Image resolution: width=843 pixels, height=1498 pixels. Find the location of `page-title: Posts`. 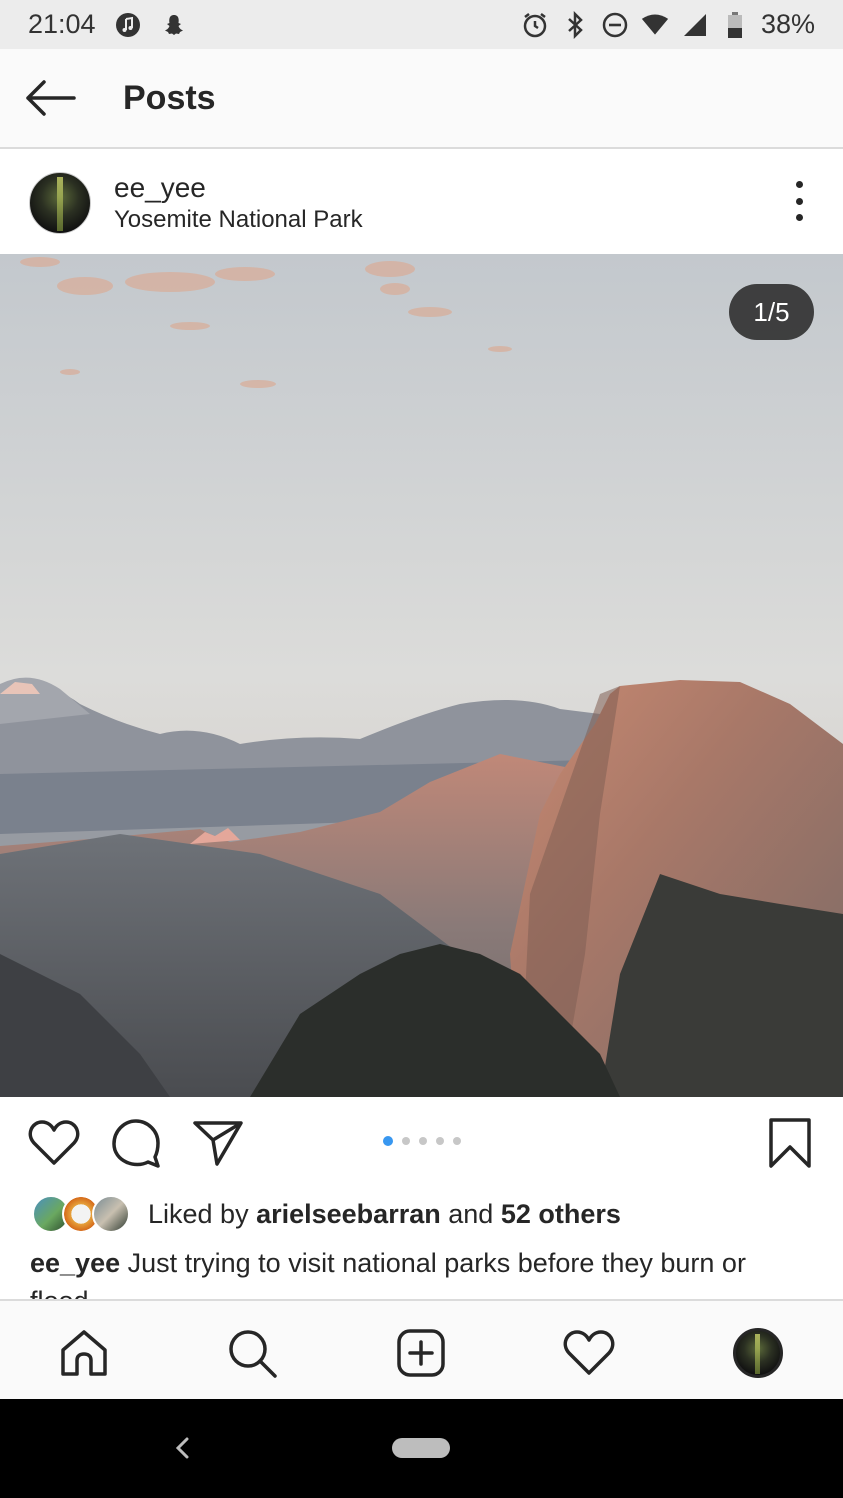

page-title: Posts is located at coordinates (169, 97).